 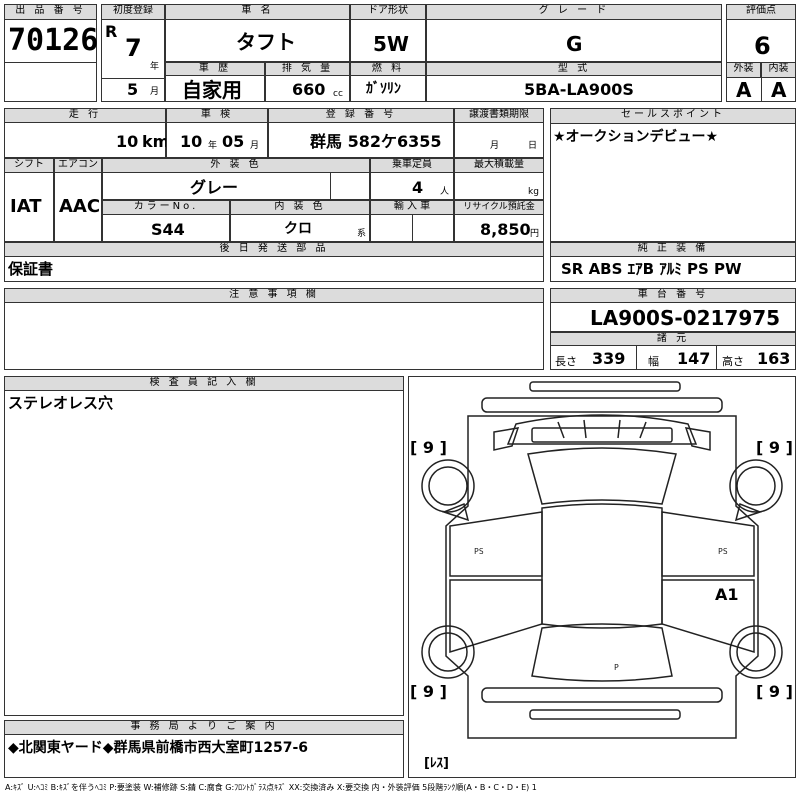 I want to click on hood-panel, so click(x=602, y=435).